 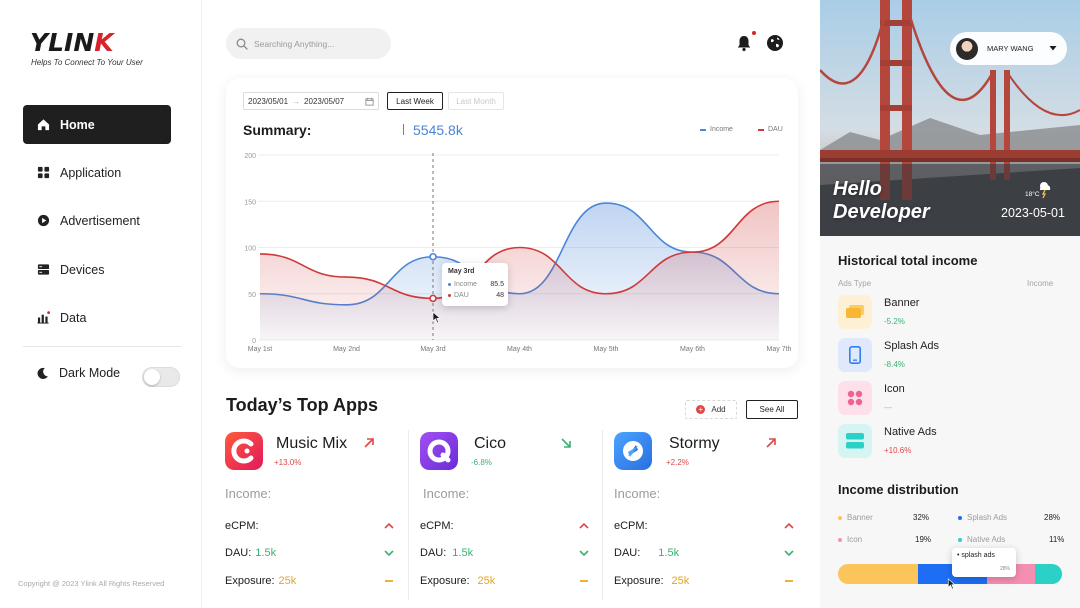 What do you see at coordinates (1053, 48) in the screenshot?
I see `caret-down-icon` at bounding box center [1053, 48].